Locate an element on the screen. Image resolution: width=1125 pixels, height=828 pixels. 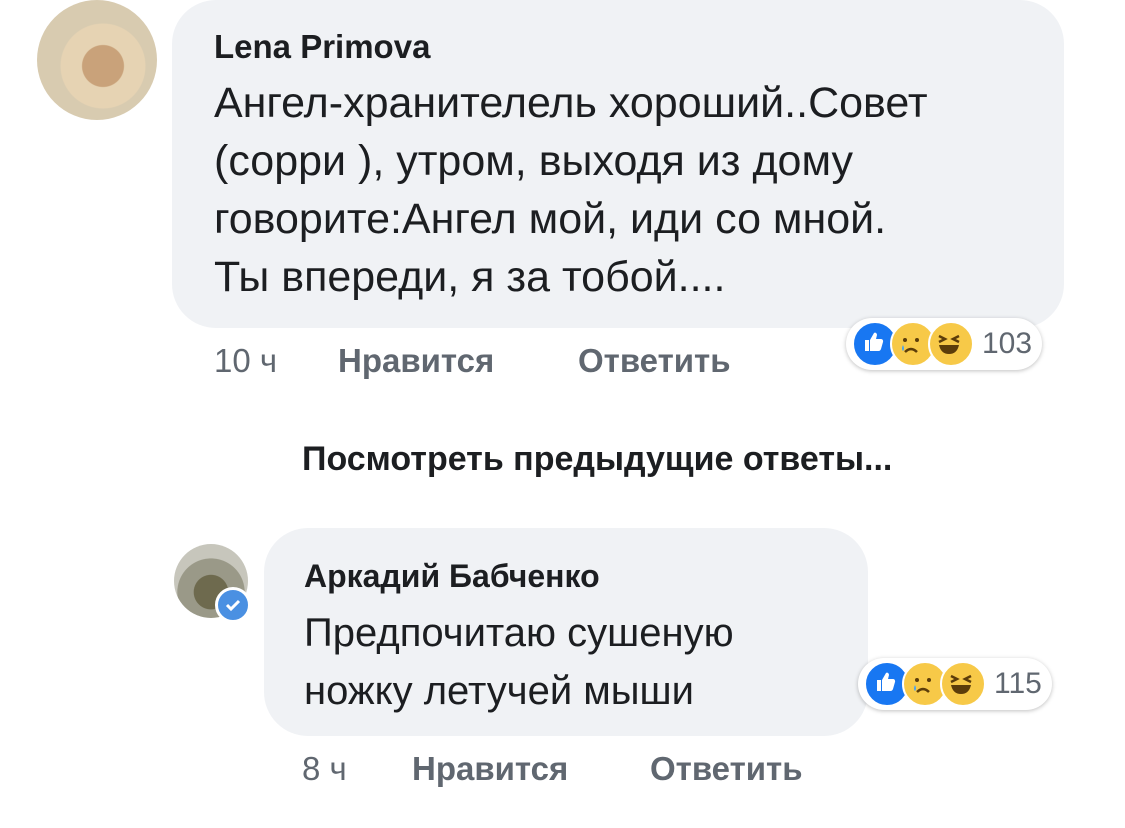
comment-text: Предпочитаю сушеную ножку летучей мыши is located at coordinates (519, 662).